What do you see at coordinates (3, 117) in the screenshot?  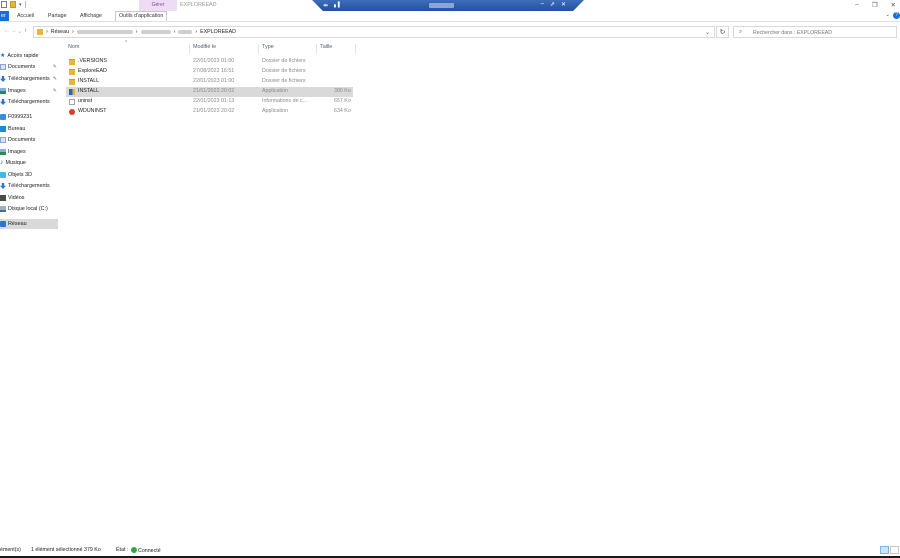 I see `computer-icon` at bounding box center [3, 117].